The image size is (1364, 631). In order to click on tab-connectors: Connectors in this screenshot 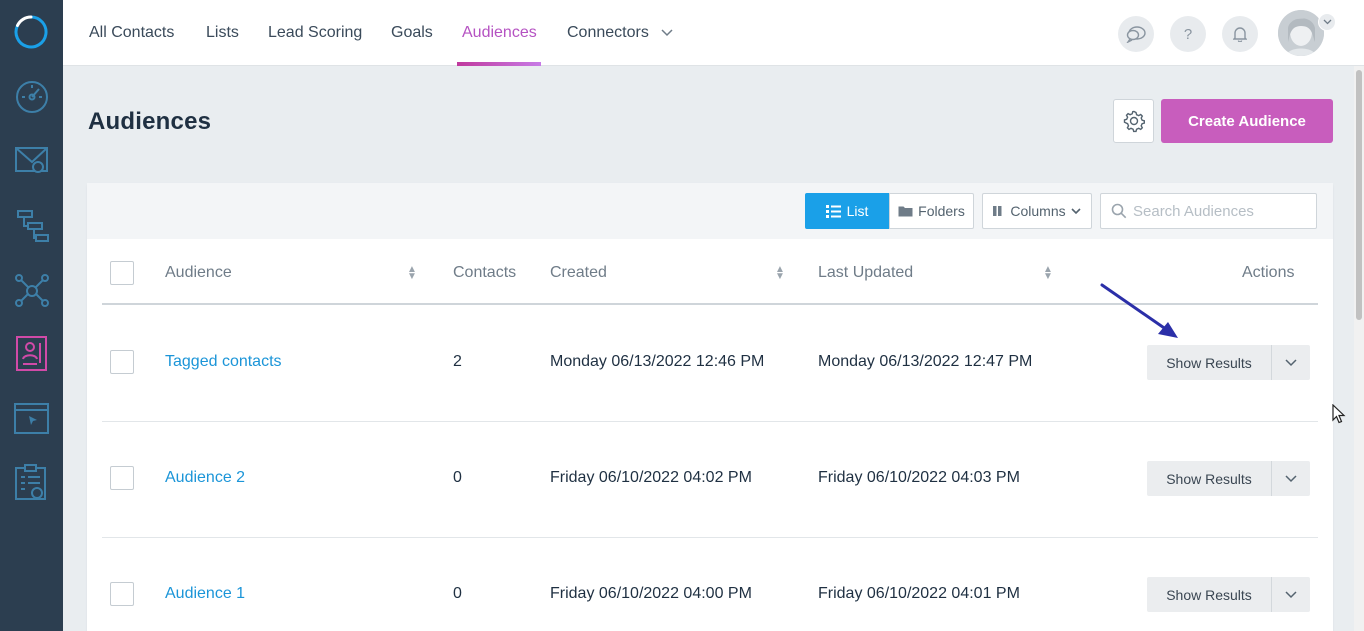, I will do `click(620, 33)`.